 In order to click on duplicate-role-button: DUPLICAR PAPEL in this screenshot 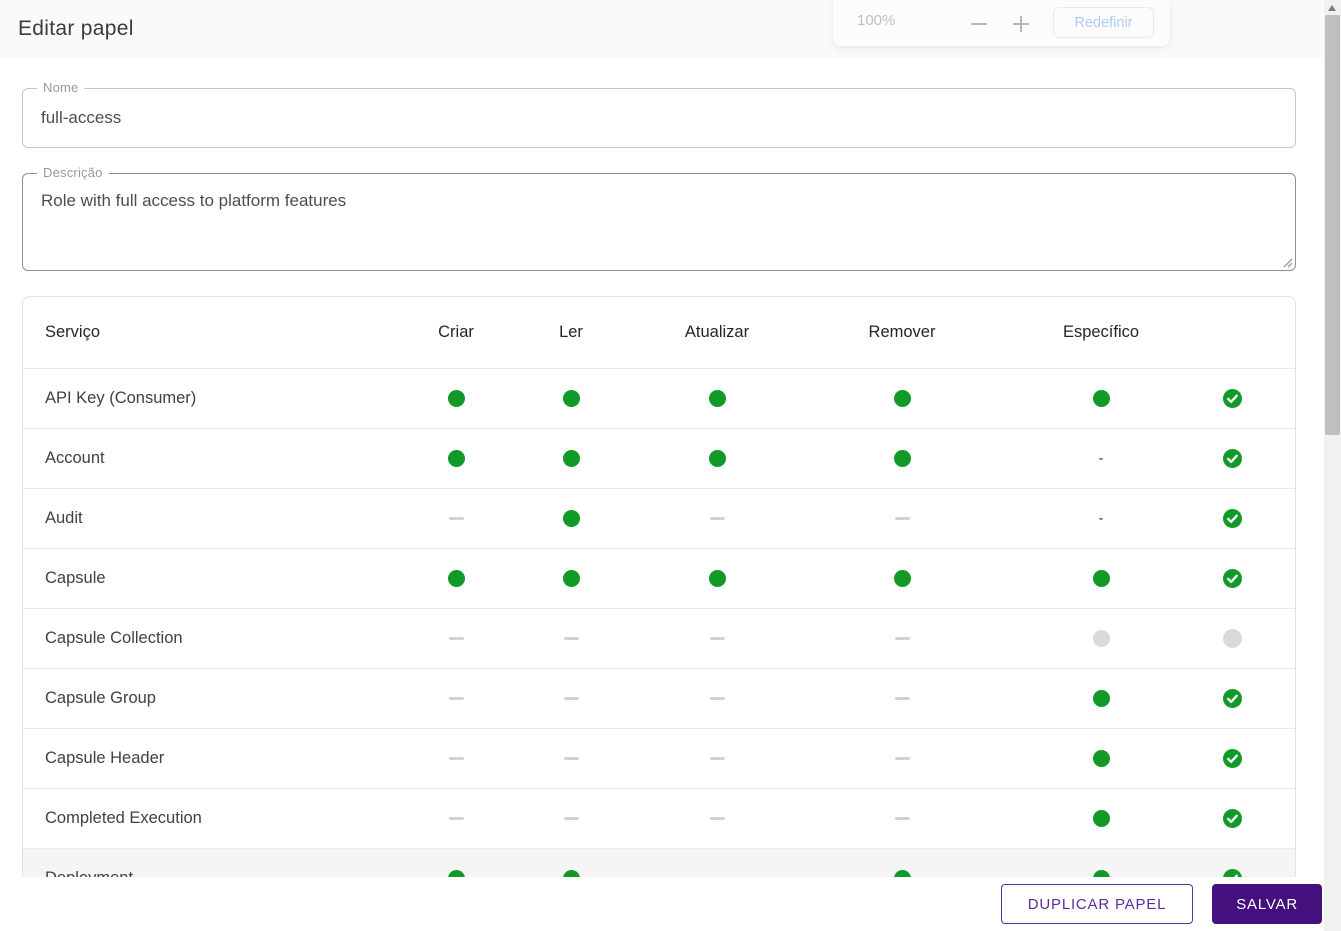, I will do `click(1097, 904)`.